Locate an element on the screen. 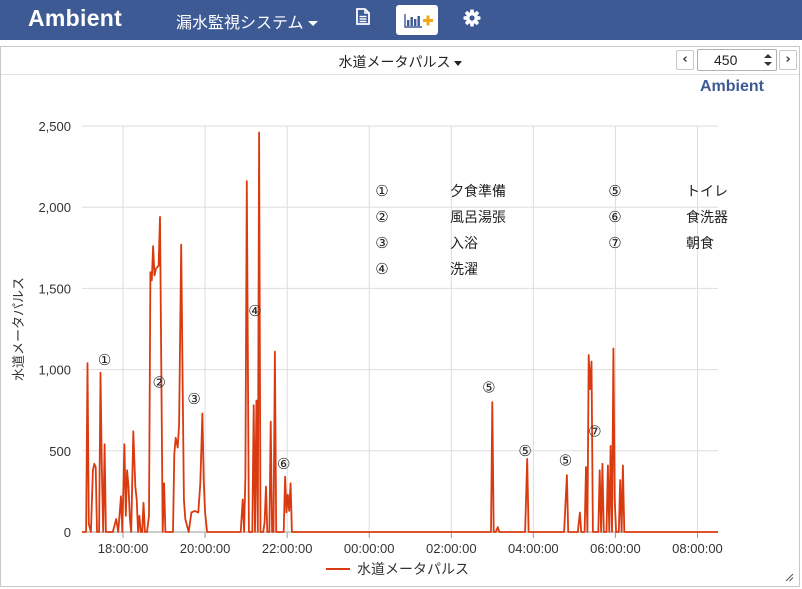 The width and height of the screenshot is (802, 589). legend-box-label: 洗濯 is located at coordinates (464, 269).